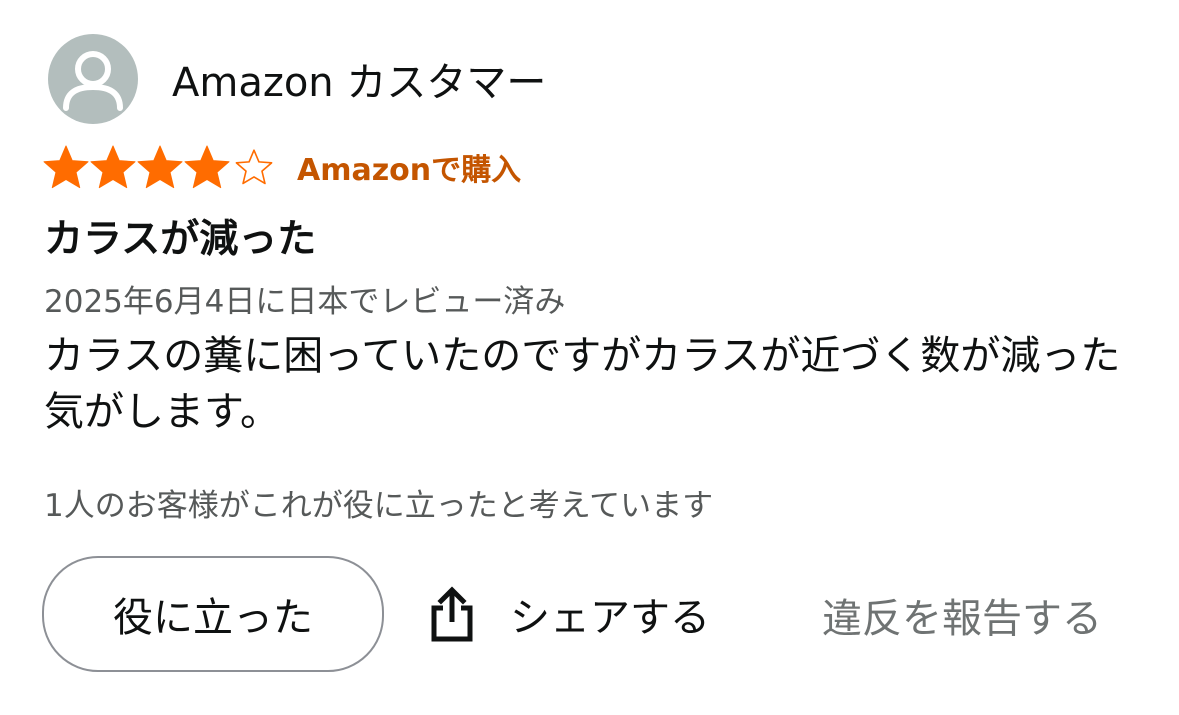 Image resolution: width=1179 pixels, height=715 pixels. Describe the element at coordinates (452, 614) in the screenshot. I see `share-icon` at that location.